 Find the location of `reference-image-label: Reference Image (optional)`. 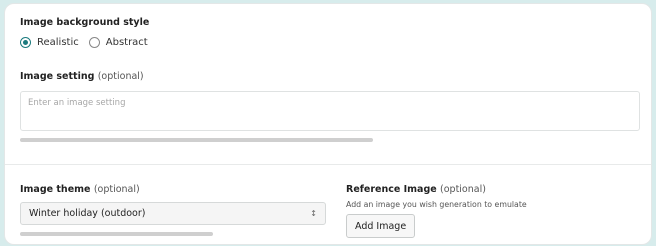

reference-image-label: Reference Image (optional) is located at coordinates (416, 189).